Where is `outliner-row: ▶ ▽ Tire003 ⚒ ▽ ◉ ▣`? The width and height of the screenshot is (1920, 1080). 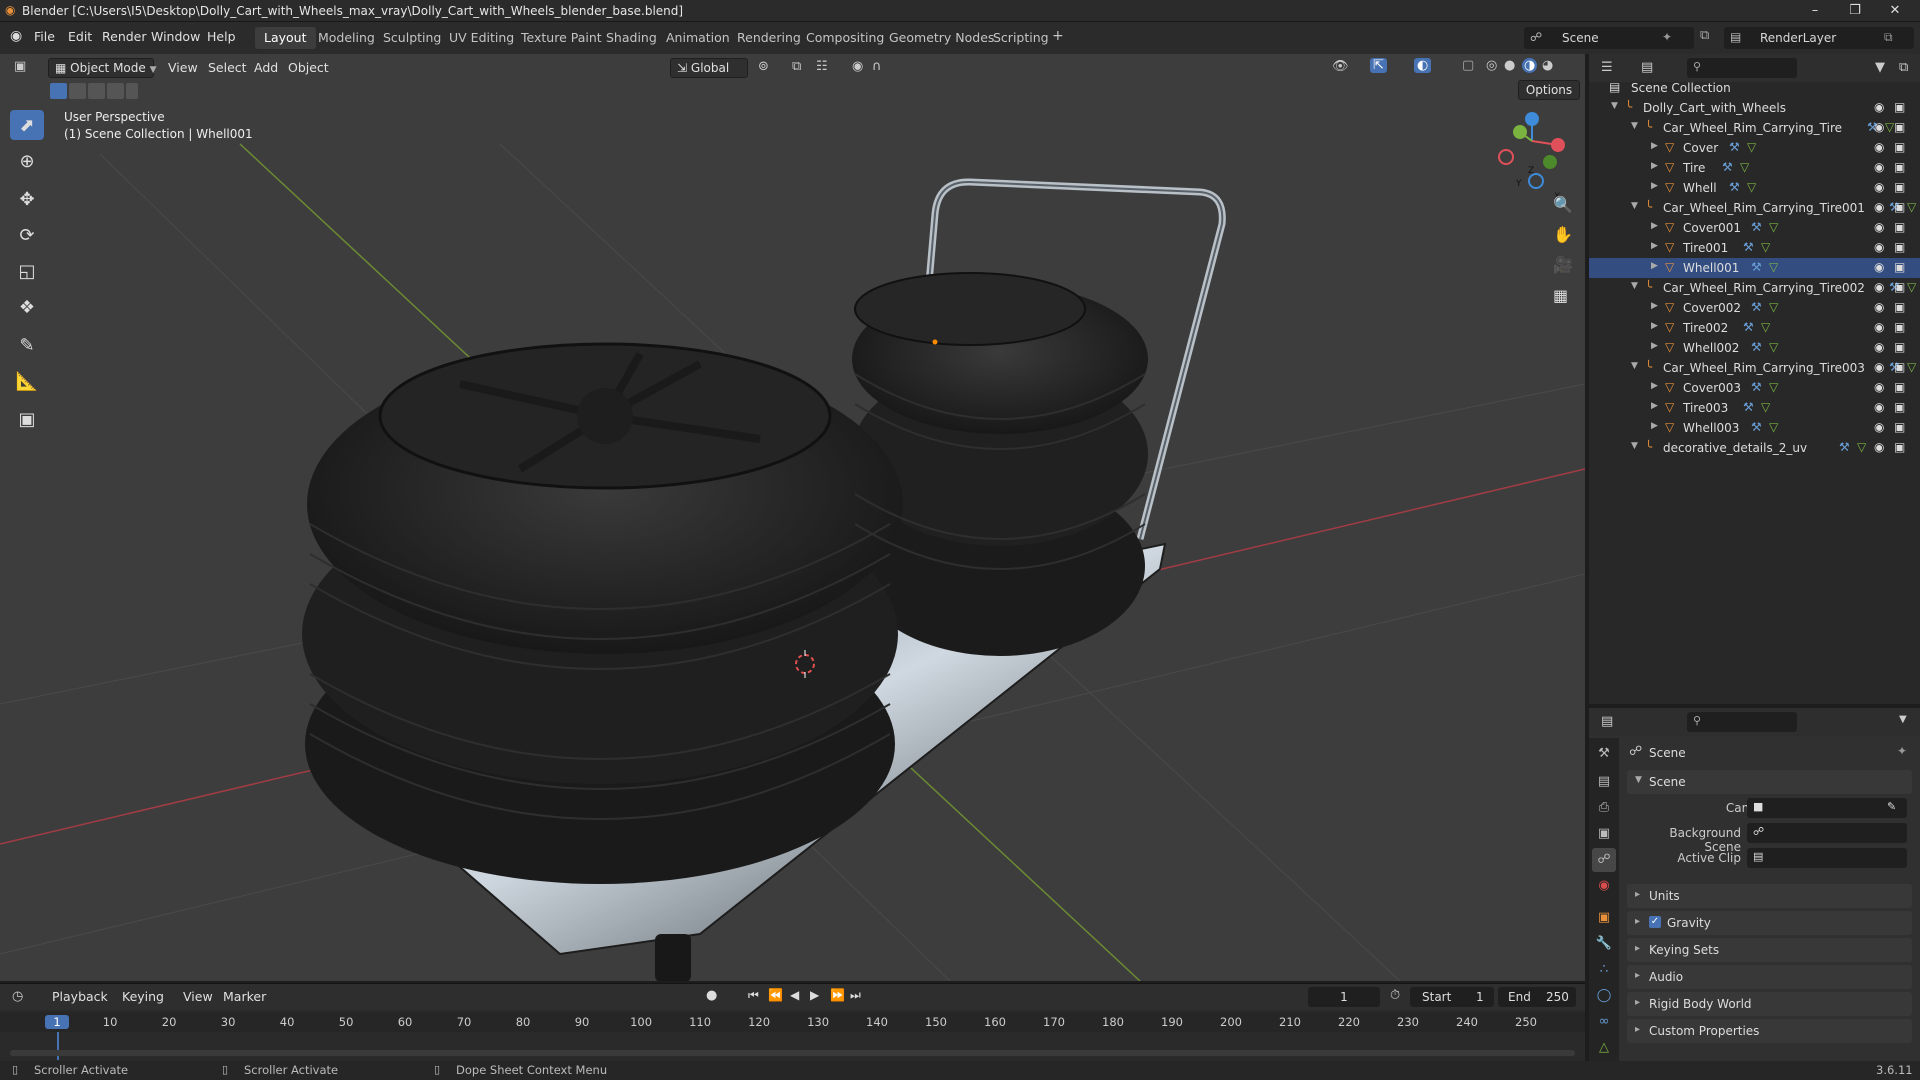 outliner-row: ▶ ▽ Tire003 ⚒ ▽ ◉ ▣ is located at coordinates (1754, 408).